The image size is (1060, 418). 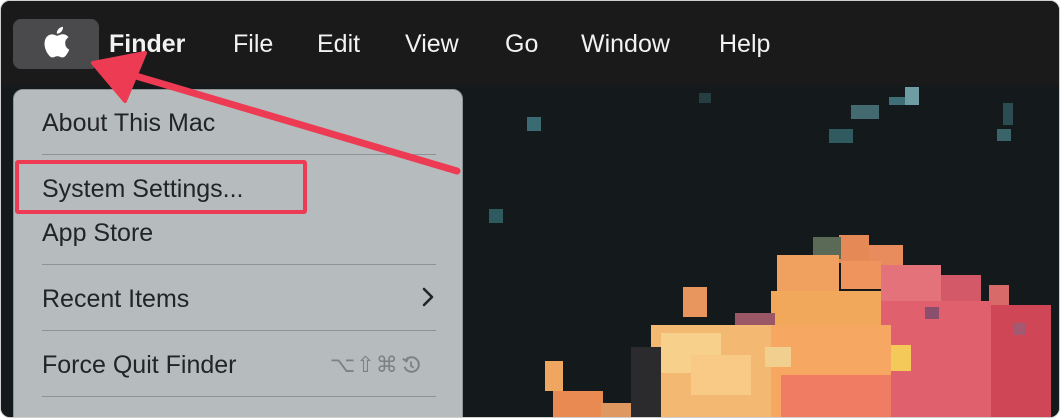 What do you see at coordinates (428, 297) in the screenshot?
I see `chevron-right-icon` at bounding box center [428, 297].